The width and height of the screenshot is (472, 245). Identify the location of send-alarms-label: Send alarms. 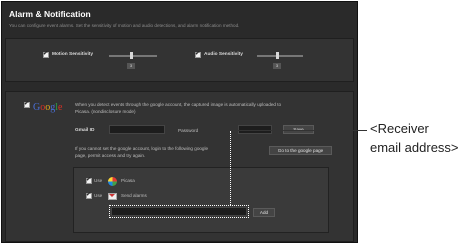
(134, 195).